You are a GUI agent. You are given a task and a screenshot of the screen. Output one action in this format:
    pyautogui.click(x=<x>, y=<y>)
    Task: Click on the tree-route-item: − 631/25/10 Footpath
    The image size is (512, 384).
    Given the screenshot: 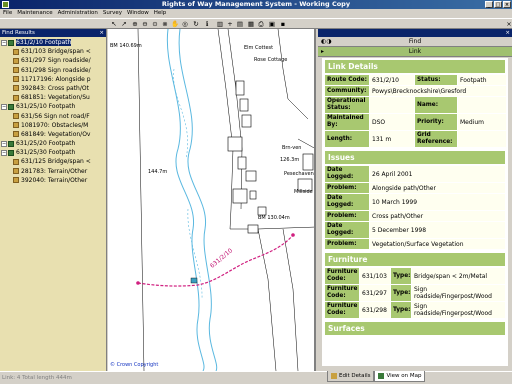 What is the action you would take?
    pyautogui.click(x=53, y=106)
    